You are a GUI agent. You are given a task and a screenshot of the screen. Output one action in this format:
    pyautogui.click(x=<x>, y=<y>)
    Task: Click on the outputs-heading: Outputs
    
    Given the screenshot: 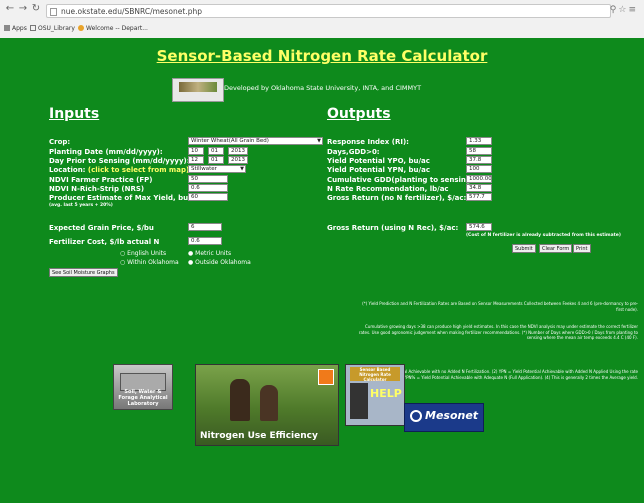 What is the action you would take?
    pyautogui.click(x=359, y=114)
    